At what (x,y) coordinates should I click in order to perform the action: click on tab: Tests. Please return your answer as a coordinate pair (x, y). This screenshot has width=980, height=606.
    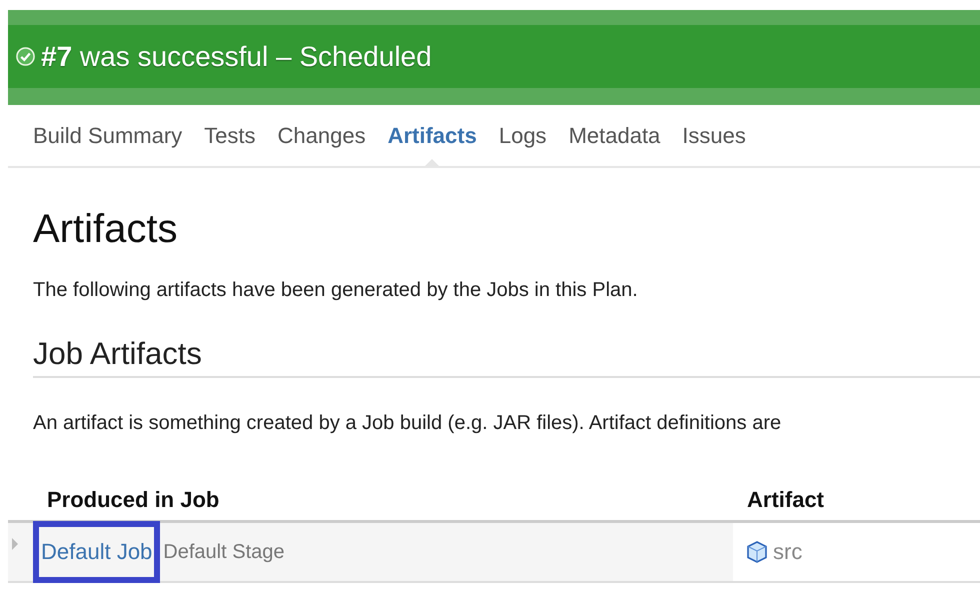
    Looking at the image, I should click on (230, 135).